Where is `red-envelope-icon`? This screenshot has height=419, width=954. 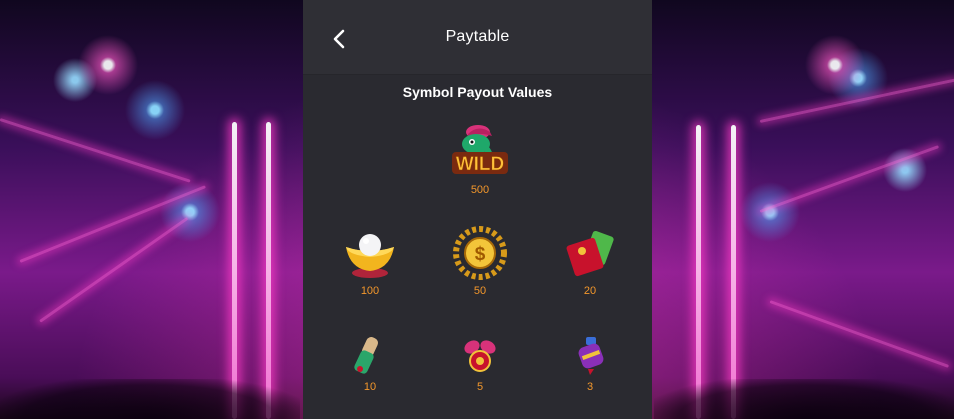
red-envelope-icon is located at coordinates (590, 253).